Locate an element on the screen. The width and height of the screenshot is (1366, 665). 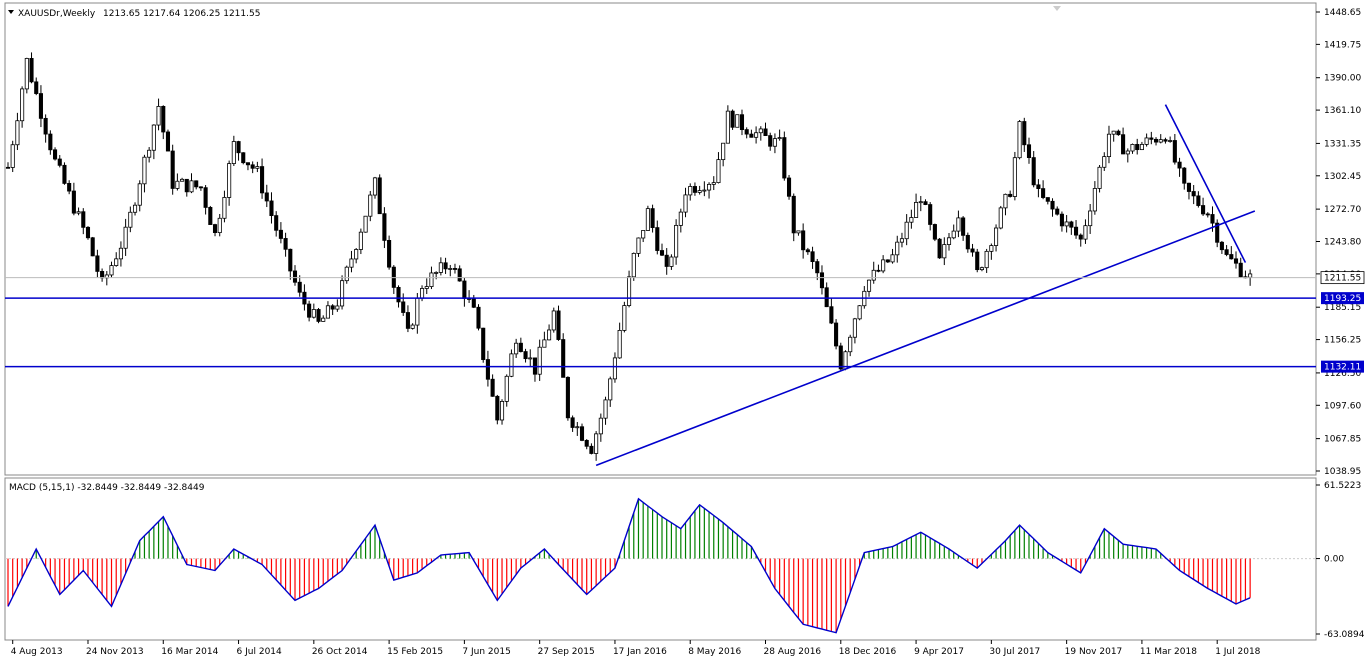
price-tick-label: 1097.60 is located at coordinates (1342, 406).